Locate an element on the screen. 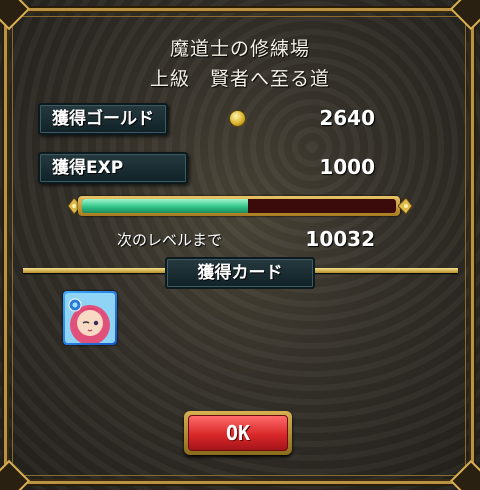 This screenshot has height=490, width=480. bar-track is located at coordinates (239, 206).